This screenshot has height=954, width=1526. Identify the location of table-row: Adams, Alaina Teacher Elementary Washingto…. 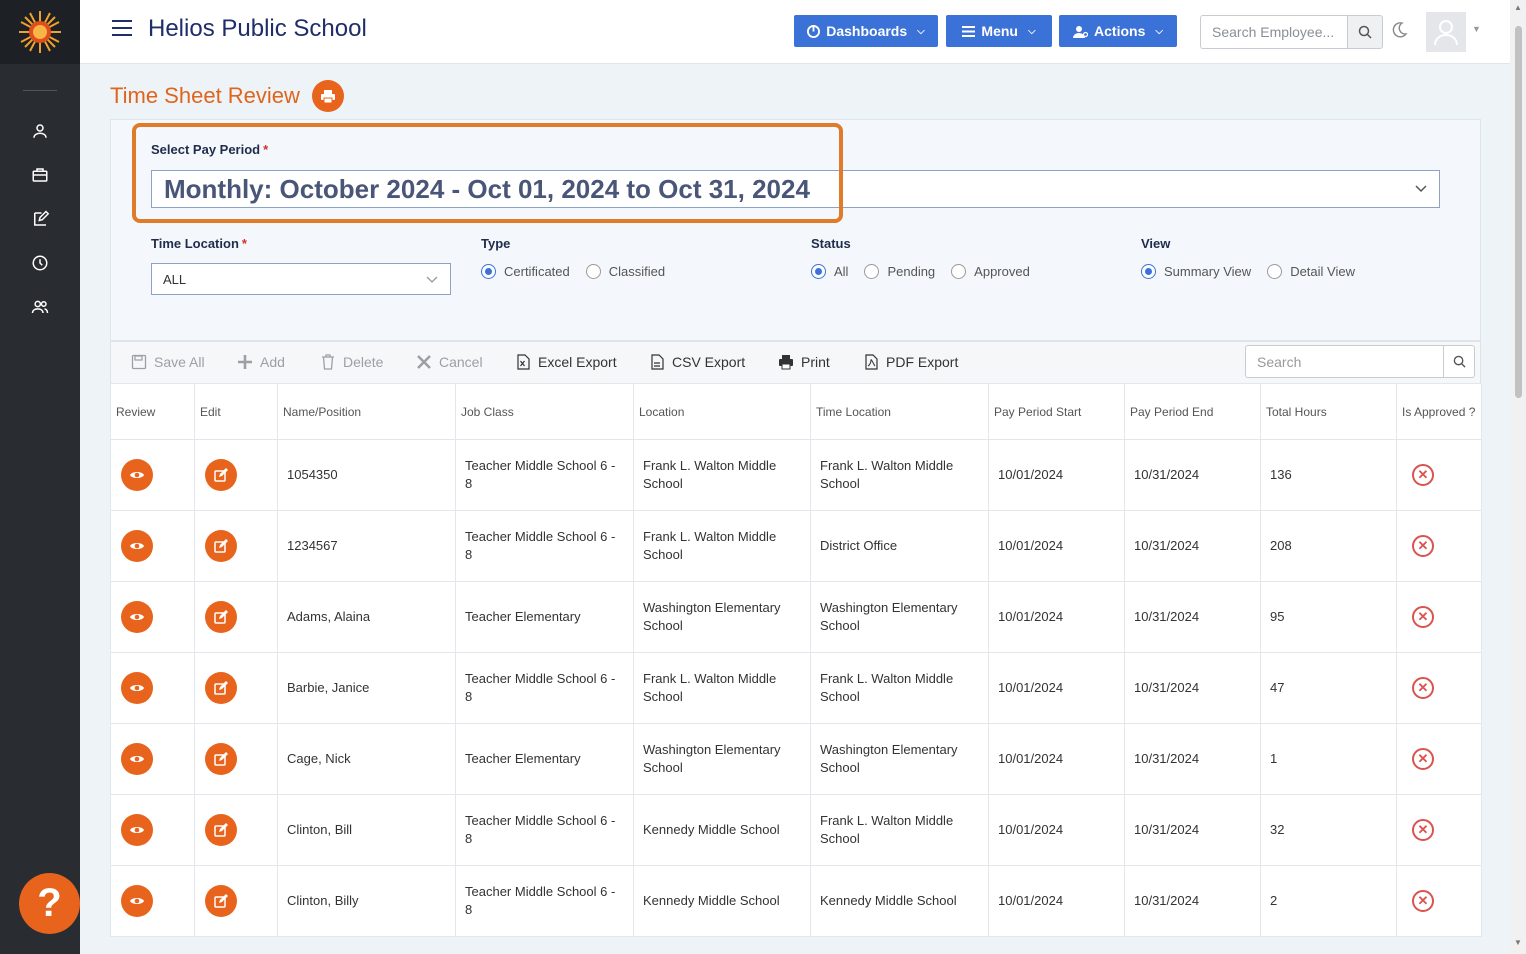
(796, 617).